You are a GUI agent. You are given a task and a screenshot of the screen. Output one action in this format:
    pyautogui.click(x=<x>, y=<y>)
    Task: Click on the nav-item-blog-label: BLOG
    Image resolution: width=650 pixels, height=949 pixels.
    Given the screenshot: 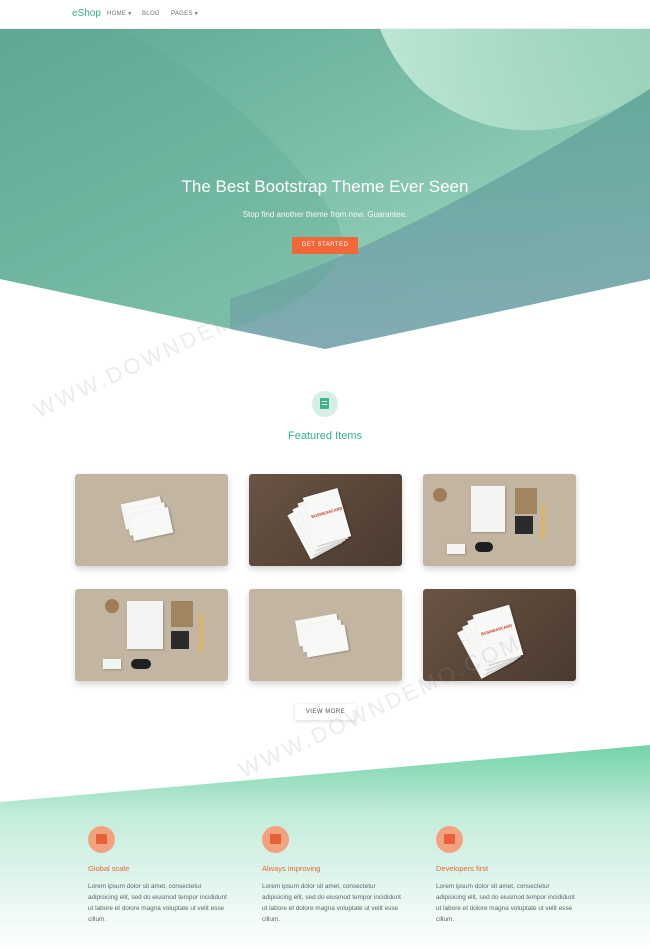 What is the action you would take?
    pyautogui.click(x=151, y=14)
    